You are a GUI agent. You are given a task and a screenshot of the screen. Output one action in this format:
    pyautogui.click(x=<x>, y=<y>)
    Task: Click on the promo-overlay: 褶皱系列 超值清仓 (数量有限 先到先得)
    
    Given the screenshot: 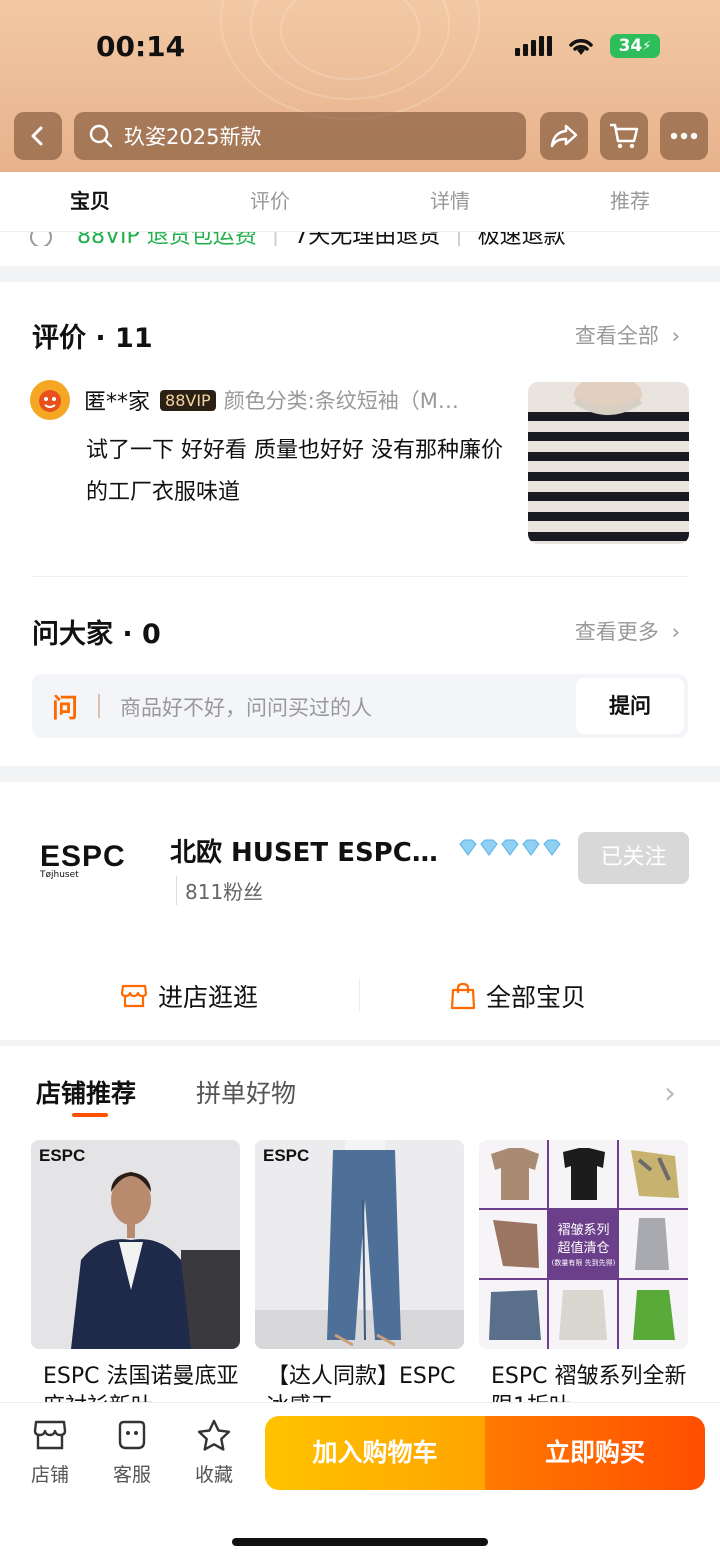 What is the action you would take?
    pyautogui.click(x=583, y=1245)
    